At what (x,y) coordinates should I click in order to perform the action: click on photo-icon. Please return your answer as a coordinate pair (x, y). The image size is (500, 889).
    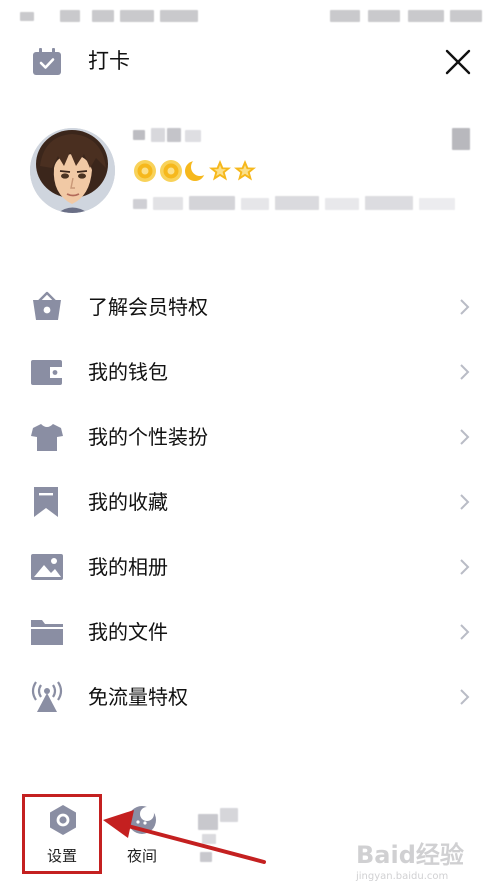
    Looking at the image, I should click on (47, 567).